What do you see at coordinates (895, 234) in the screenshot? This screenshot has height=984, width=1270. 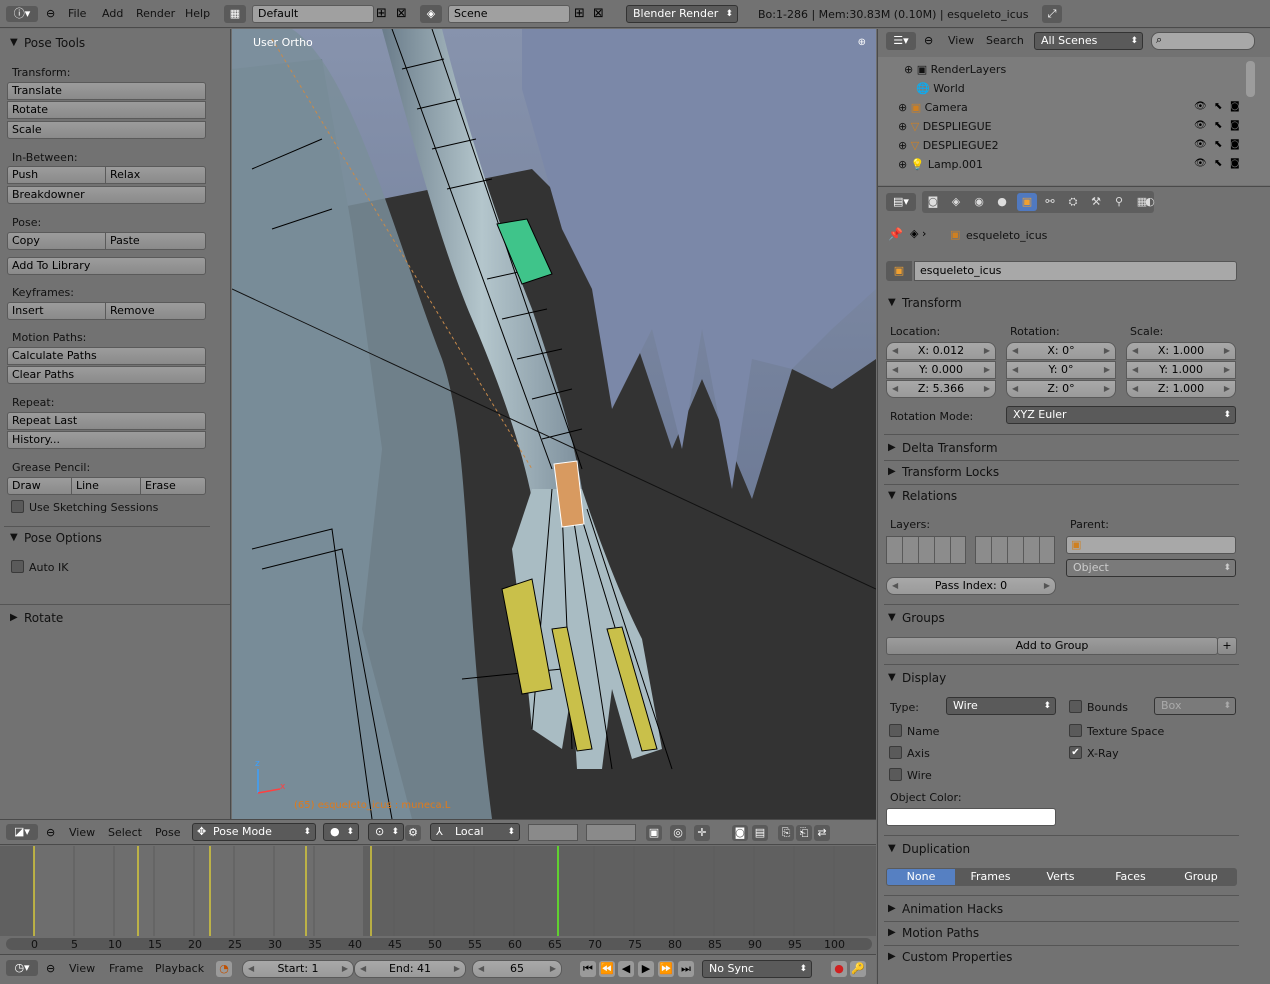 I see `pin-icon: 📌` at bounding box center [895, 234].